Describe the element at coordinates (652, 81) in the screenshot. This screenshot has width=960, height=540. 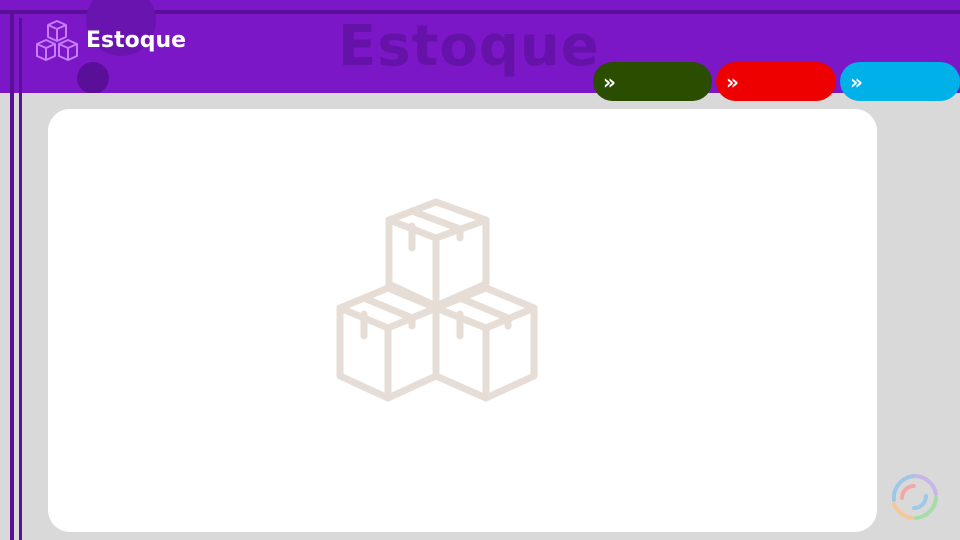
I see `nav-button-green: »` at that location.